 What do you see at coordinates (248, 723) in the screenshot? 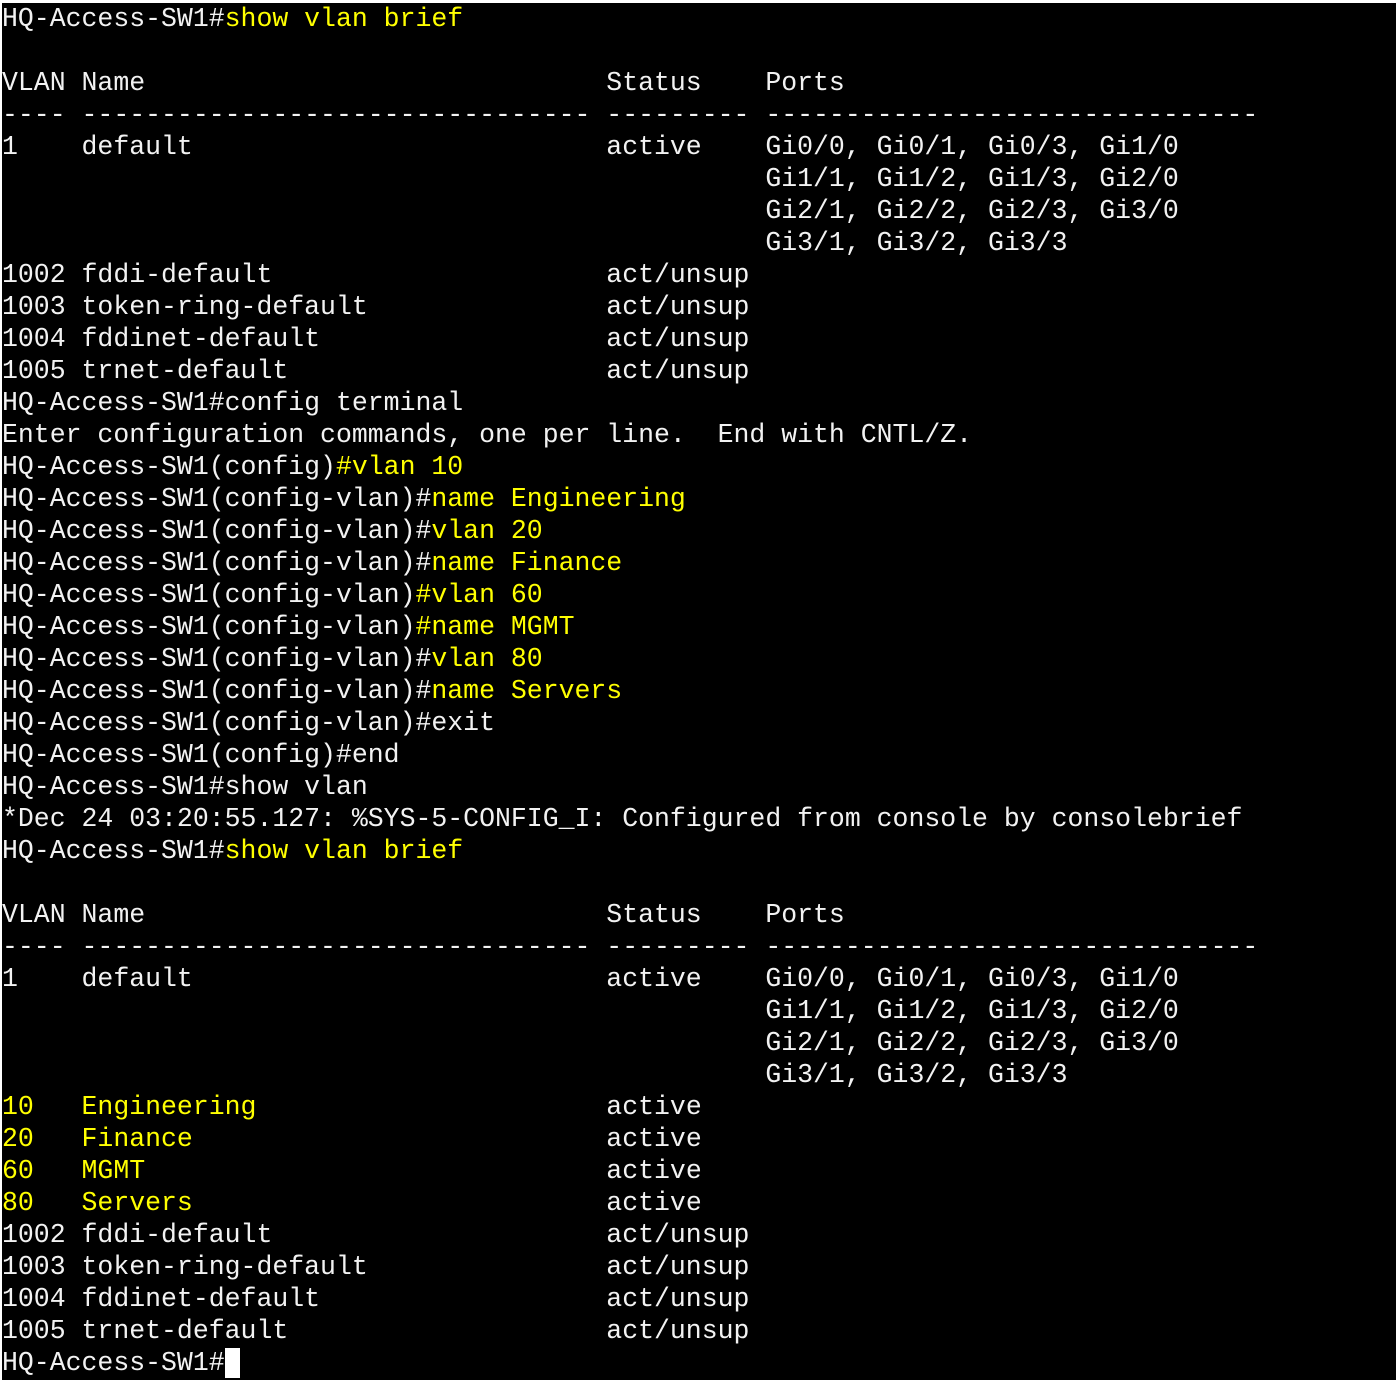
I see `terminal-text: HQ-Access-SW1(config-vlan)#exit` at bounding box center [248, 723].